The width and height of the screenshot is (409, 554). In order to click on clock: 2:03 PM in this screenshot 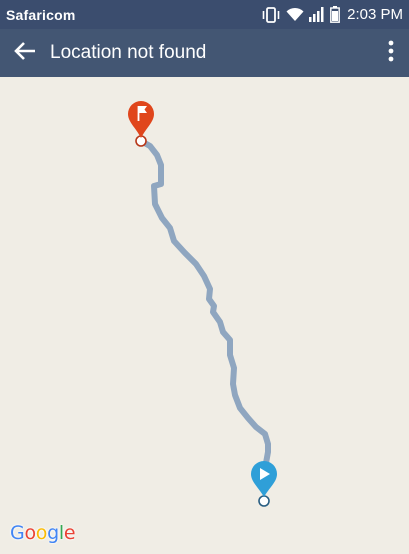, I will do `click(375, 14)`.